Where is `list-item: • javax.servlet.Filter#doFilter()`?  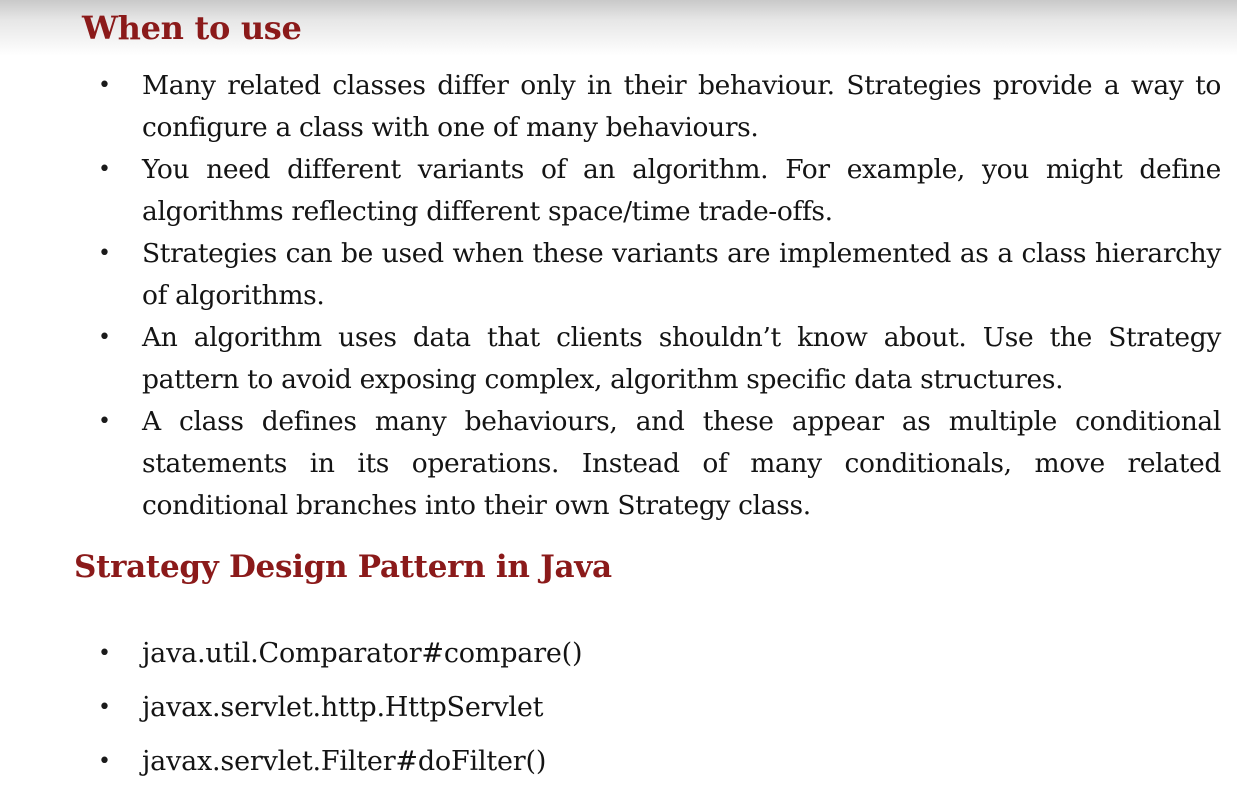 list-item: • javax.servlet.Filter#doFilter() is located at coordinates (610, 762).